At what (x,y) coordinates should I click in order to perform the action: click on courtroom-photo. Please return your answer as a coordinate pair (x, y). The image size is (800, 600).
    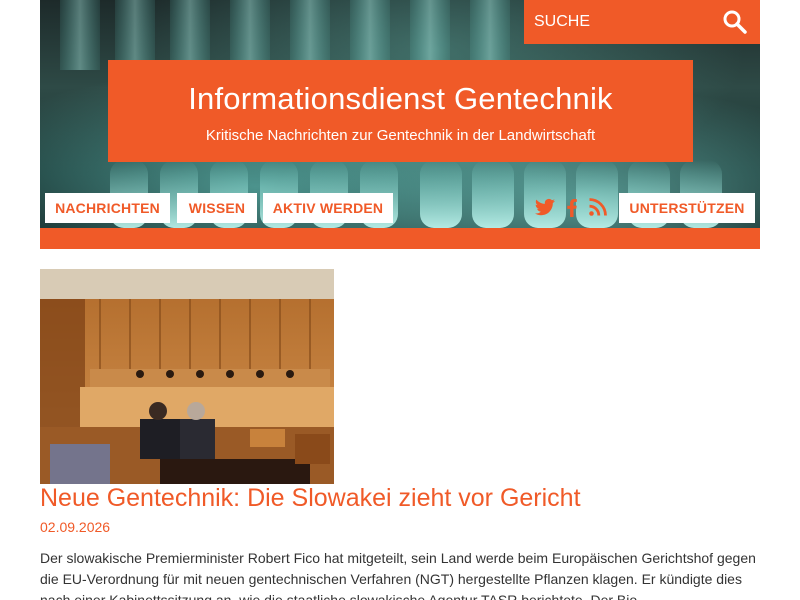
    Looking at the image, I should click on (187, 376).